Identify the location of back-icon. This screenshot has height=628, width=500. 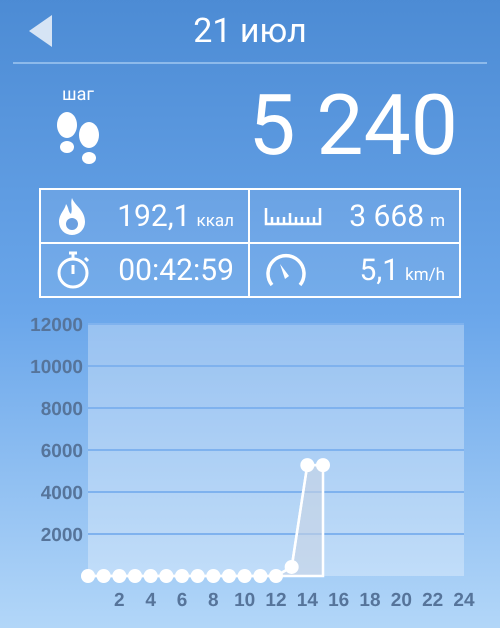
(41, 31).